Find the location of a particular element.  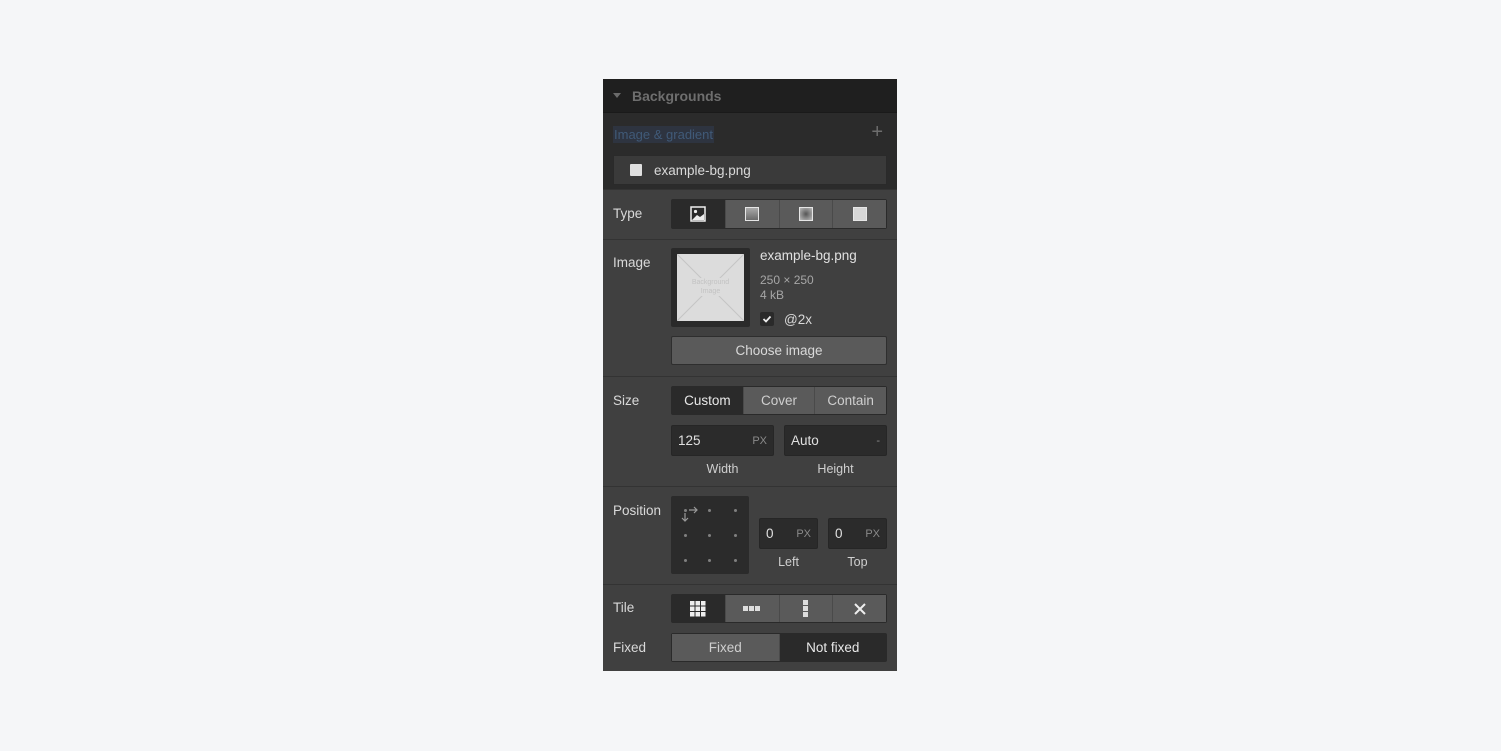

checkmark-icon is located at coordinates (767, 319).